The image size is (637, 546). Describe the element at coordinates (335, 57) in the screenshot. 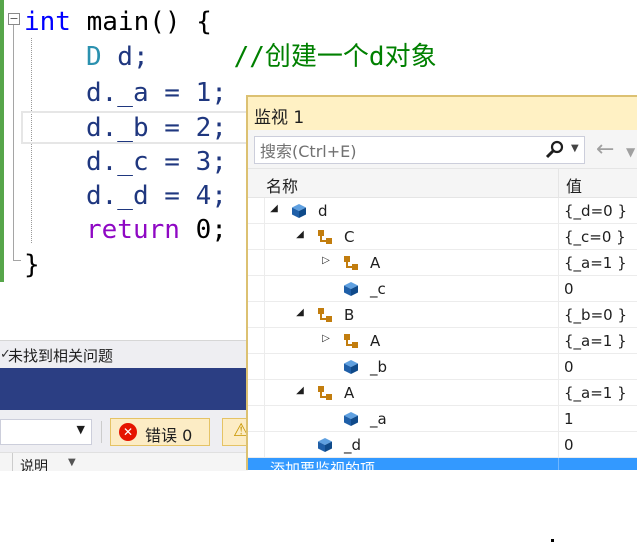

I see `code-comment: //创建一个d对象` at that location.